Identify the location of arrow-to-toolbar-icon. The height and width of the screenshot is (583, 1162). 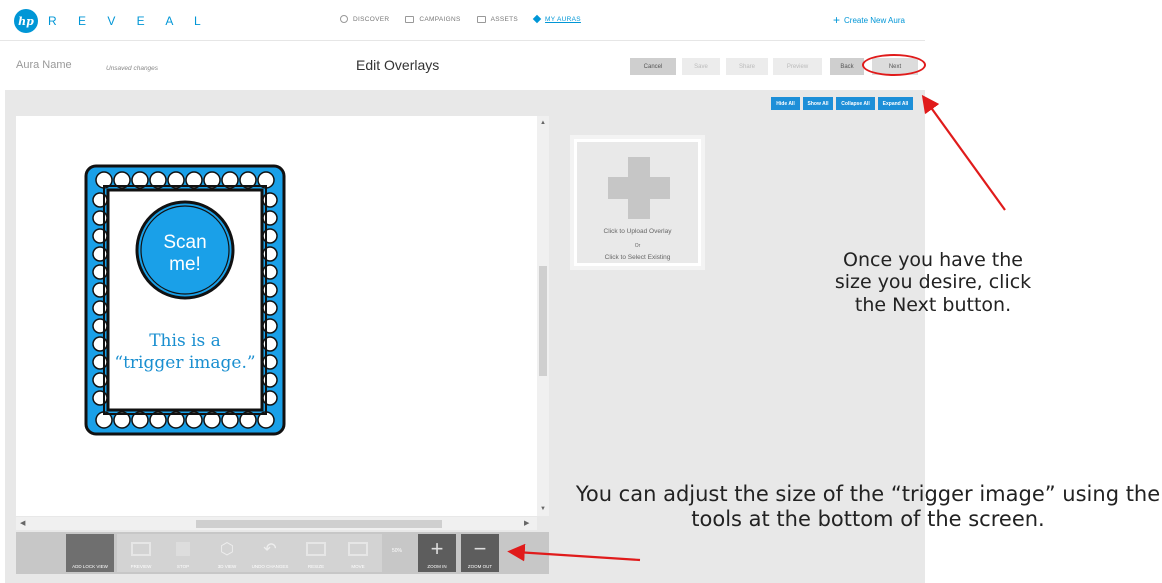
(574, 552).